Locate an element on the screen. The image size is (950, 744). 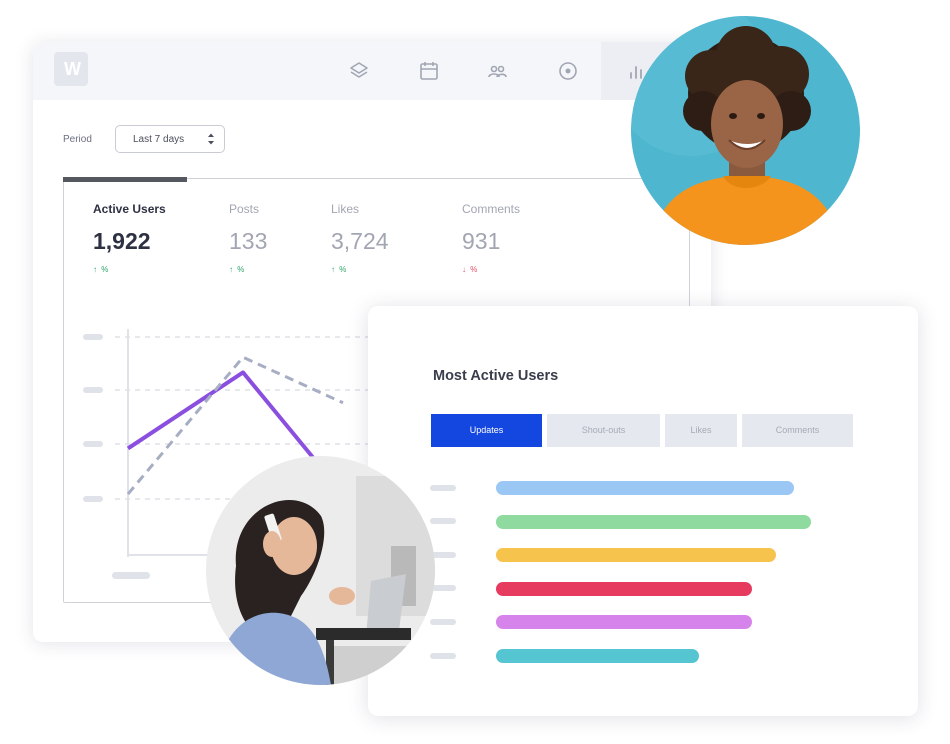
card-title: Most Active Users is located at coordinates (496, 376).